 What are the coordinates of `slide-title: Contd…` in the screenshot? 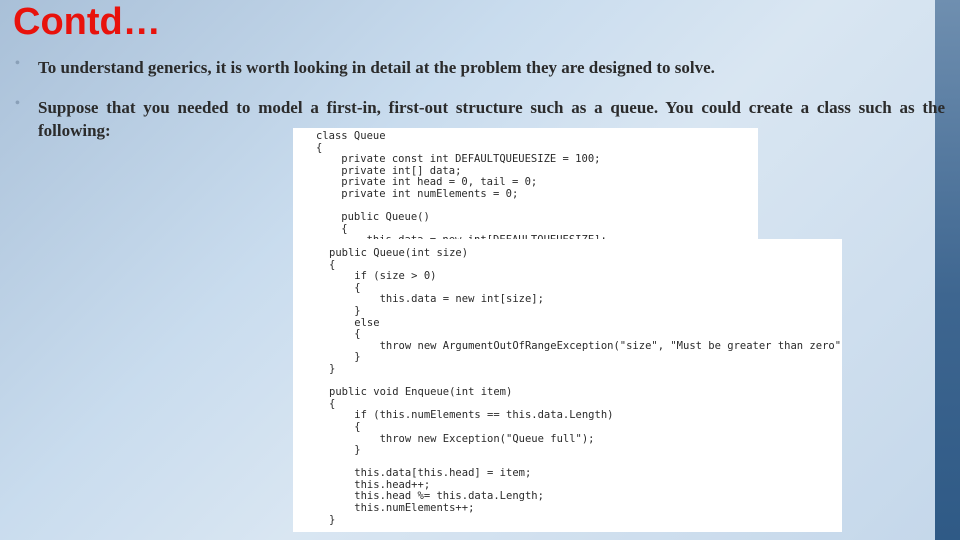 It's located at (87, 22).